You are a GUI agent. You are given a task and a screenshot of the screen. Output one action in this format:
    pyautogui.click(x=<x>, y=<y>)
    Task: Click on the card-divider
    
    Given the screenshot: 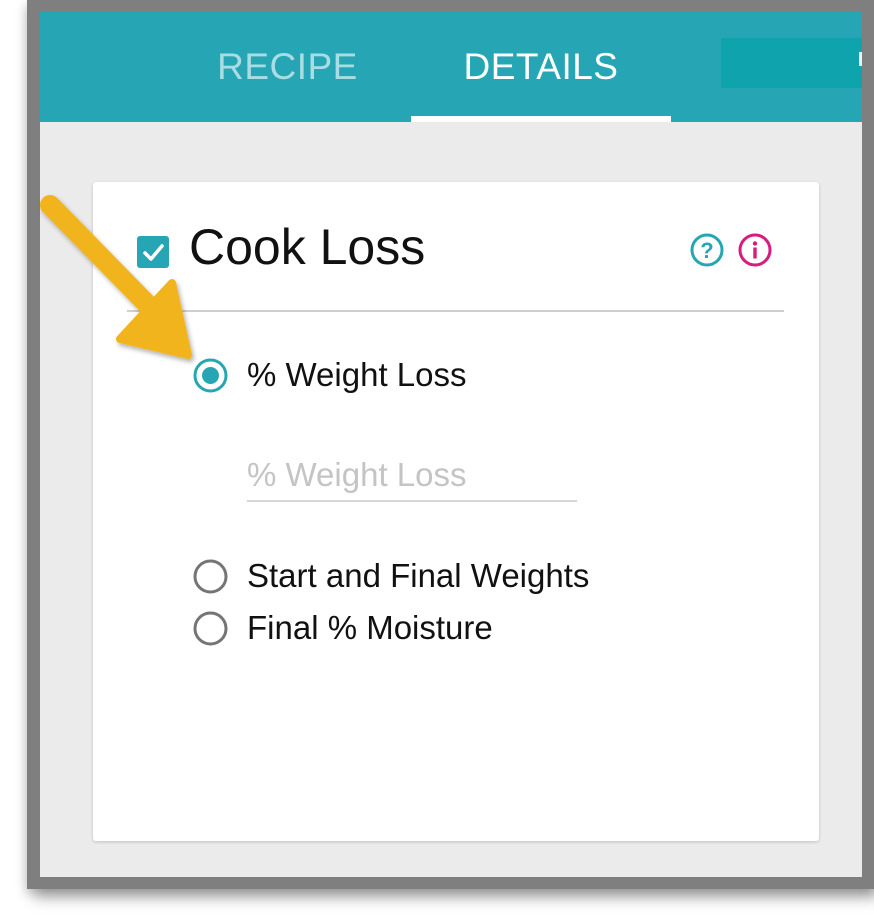 What is the action you would take?
    pyautogui.click(x=455, y=311)
    